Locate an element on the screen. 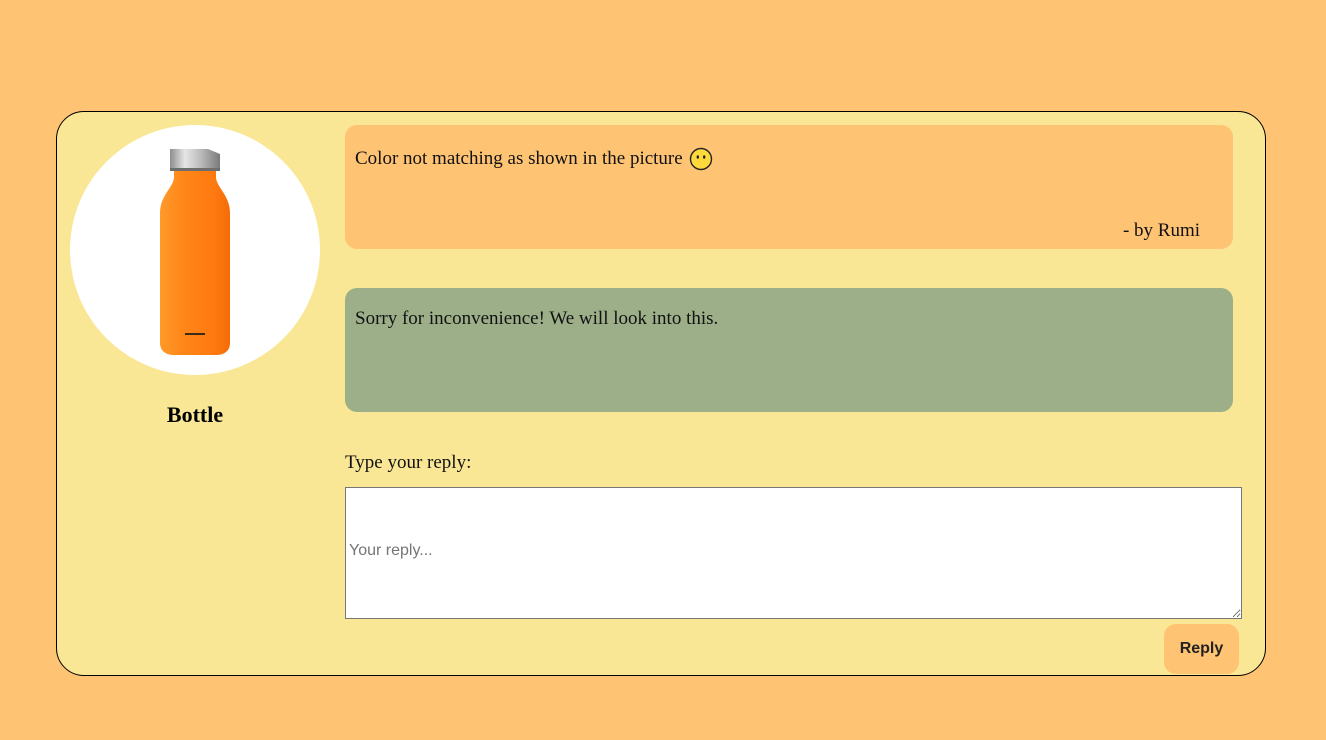 The width and height of the screenshot is (1326, 740). bottle-icon is located at coordinates (195, 252).